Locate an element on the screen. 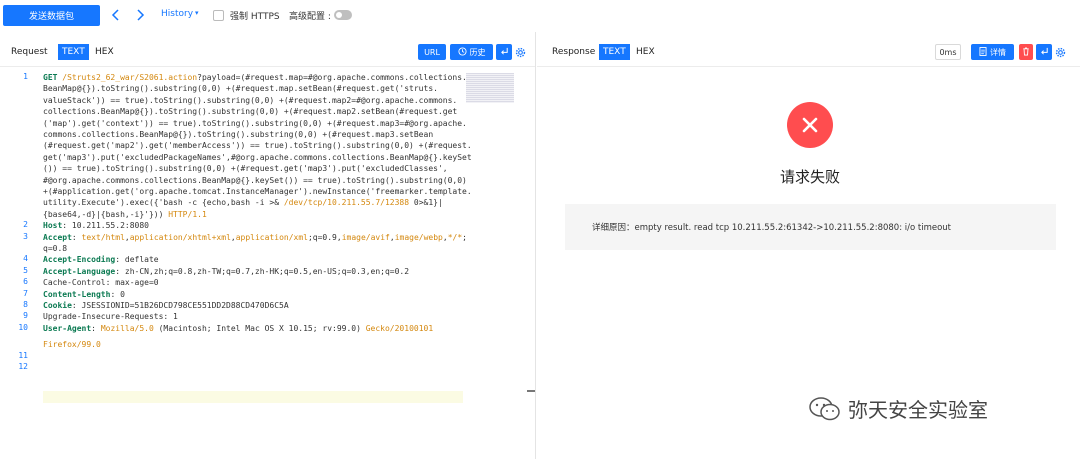 This screenshot has height=459, width=1080. send-packet-button: 发送数据包 is located at coordinates (51, 15).